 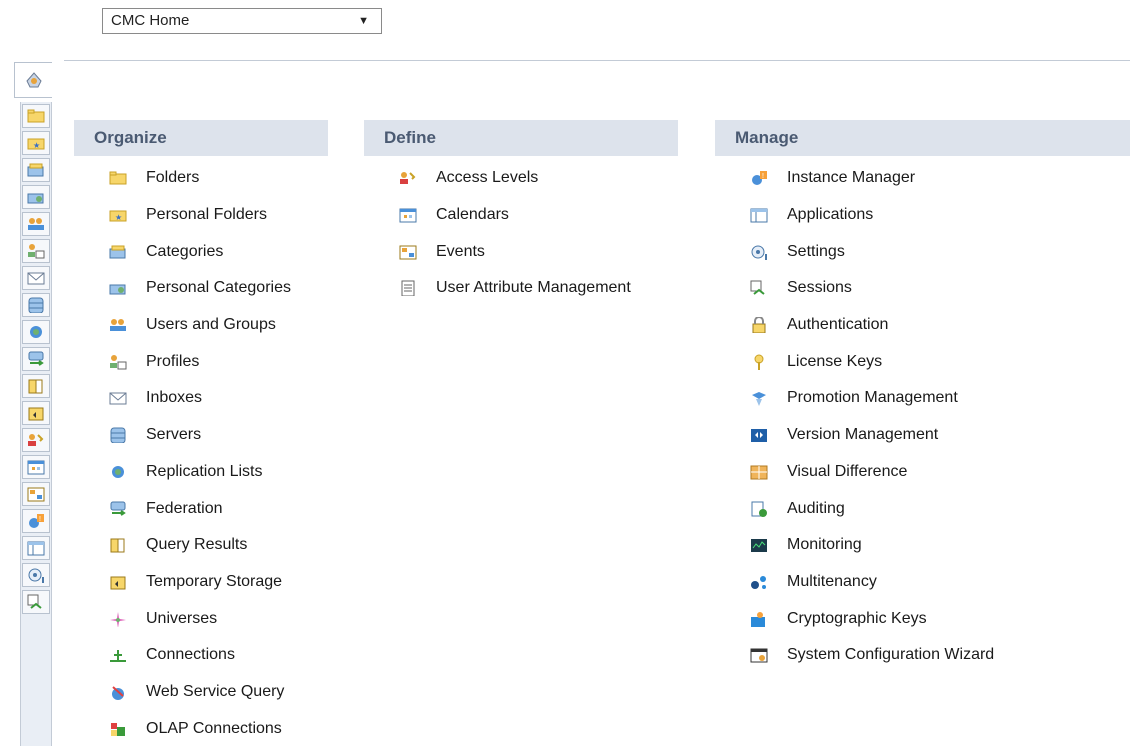 I want to click on query-results-icon, so click(x=36, y=386).